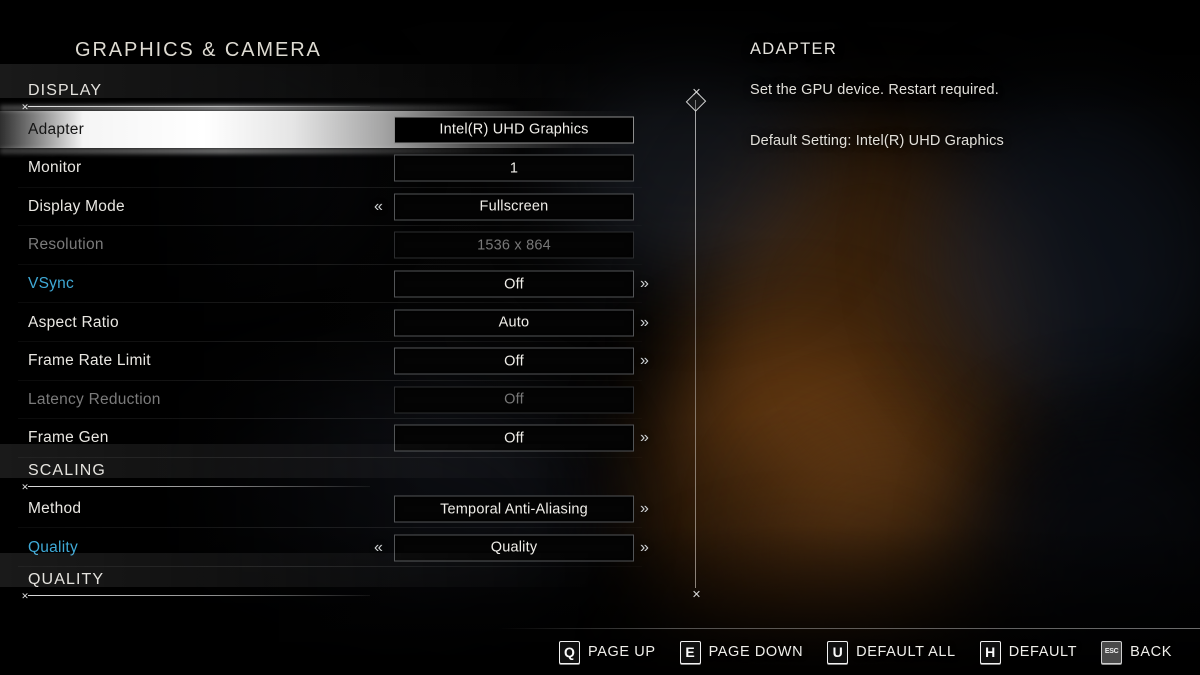 The height and width of the screenshot is (675, 1200). What do you see at coordinates (569, 652) in the screenshot?
I see `keycap-q-icon: Q` at bounding box center [569, 652].